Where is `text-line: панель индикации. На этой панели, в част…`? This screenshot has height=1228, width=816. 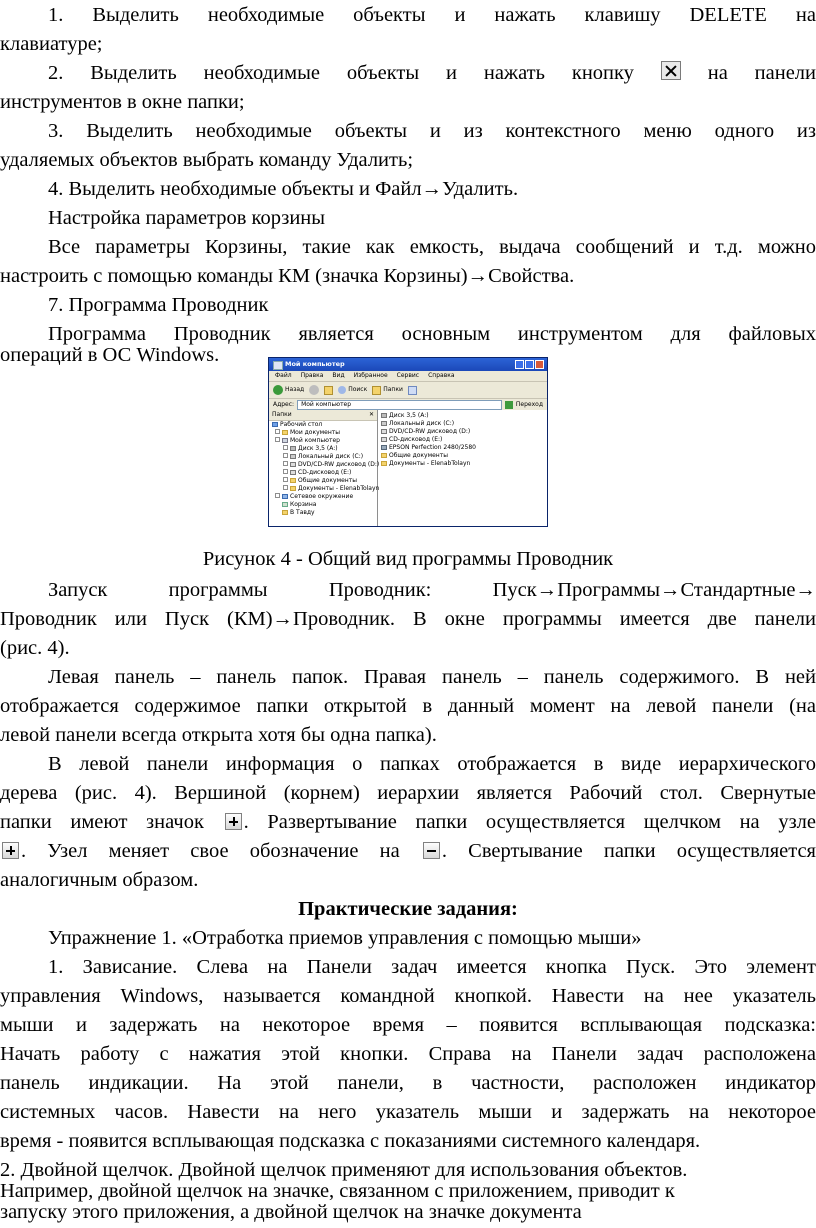 text-line: панель индикации. На этой панели, в част… is located at coordinates (408, 1083).